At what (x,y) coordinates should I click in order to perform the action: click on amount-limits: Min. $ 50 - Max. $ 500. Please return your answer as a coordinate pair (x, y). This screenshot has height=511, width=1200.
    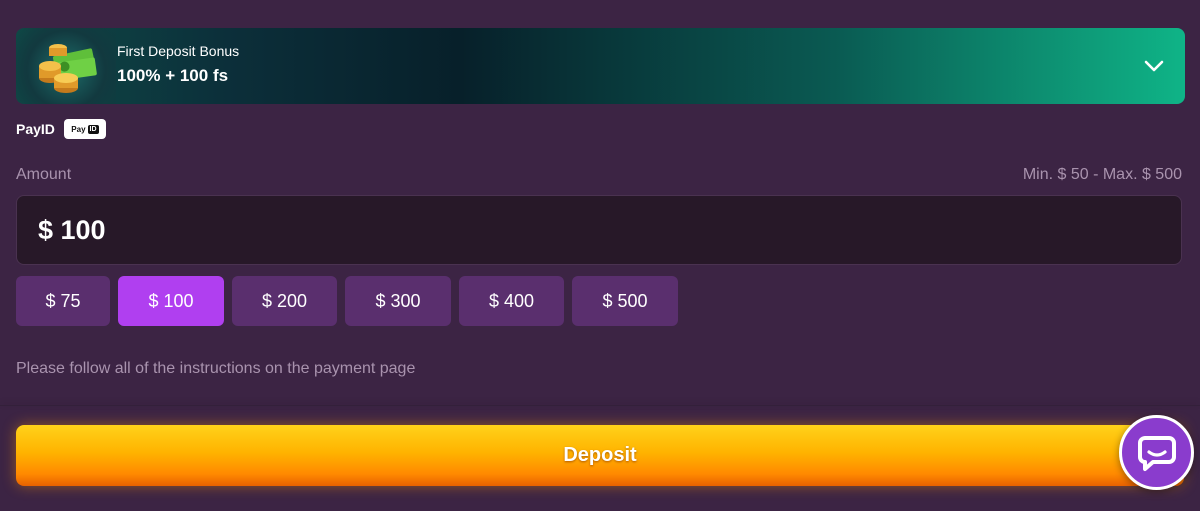
    Looking at the image, I should click on (1102, 174).